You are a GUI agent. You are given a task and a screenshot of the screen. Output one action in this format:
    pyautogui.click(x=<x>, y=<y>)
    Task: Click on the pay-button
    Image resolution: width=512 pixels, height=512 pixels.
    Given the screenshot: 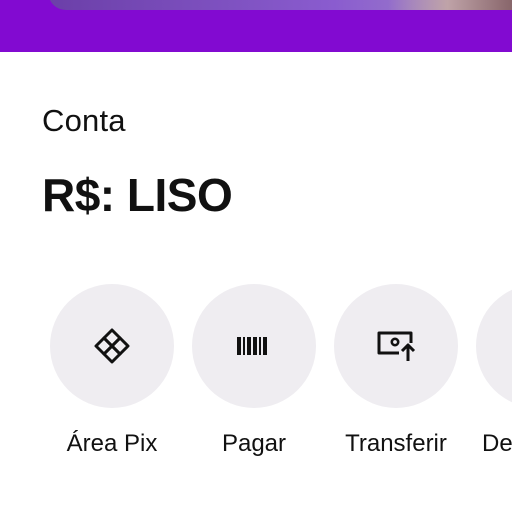 What is the action you would take?
    pyautogui.click(x=254, y=346)
    